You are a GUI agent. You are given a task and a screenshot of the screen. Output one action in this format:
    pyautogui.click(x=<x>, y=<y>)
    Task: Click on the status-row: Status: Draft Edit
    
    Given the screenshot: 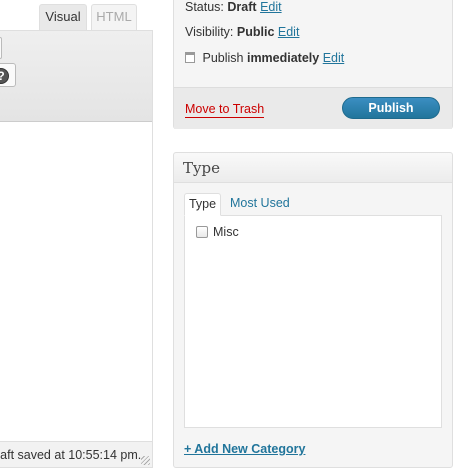 What is the action you would take?
    pyautogui.click(x=233, y=7)
    